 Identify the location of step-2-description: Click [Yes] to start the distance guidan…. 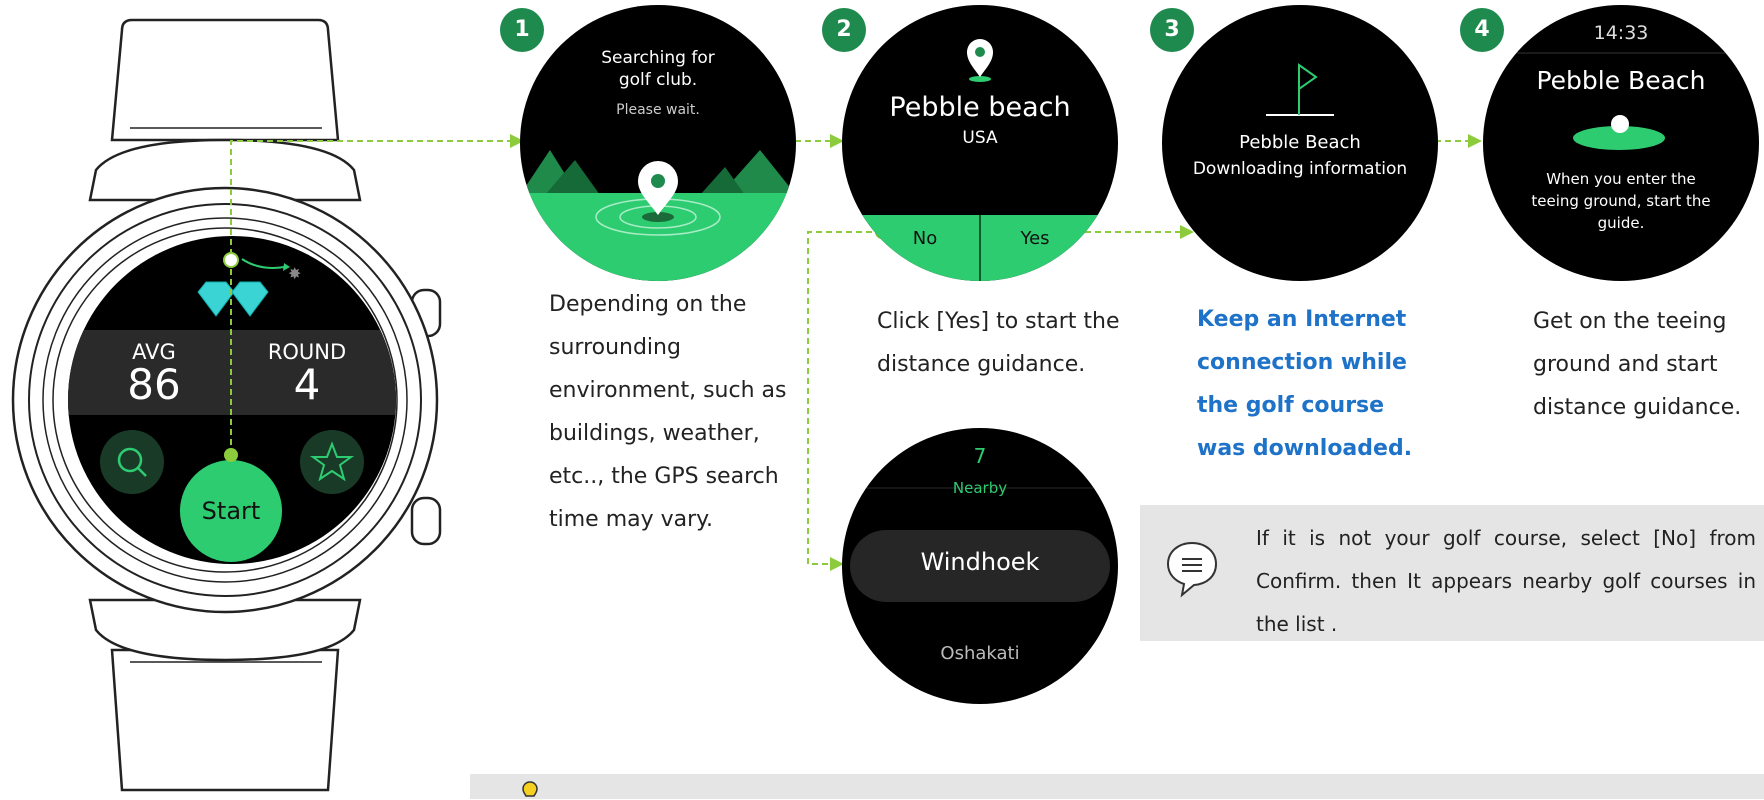
(1002, 343).